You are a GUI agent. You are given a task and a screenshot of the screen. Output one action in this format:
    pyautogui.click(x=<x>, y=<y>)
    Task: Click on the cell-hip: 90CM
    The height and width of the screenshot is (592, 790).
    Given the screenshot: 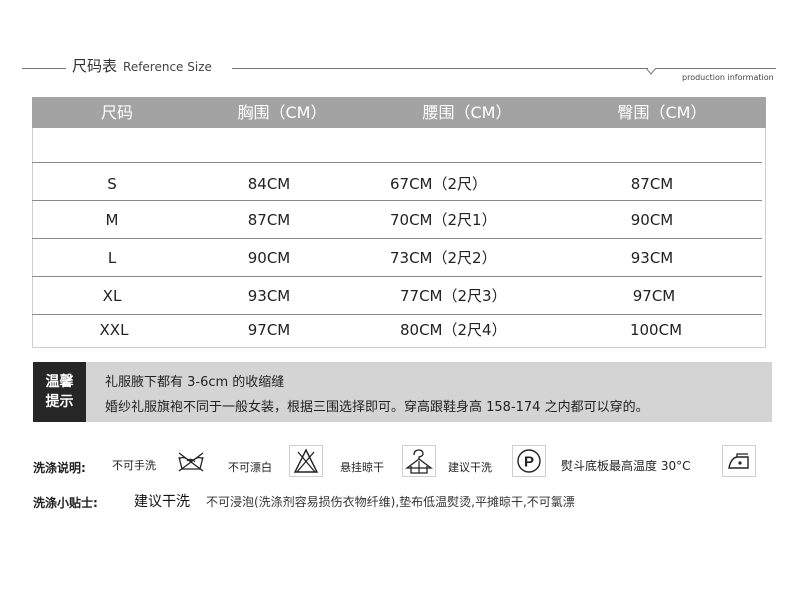 What is the action you would take?
    pyautogui.click(x=652, y=220)
    